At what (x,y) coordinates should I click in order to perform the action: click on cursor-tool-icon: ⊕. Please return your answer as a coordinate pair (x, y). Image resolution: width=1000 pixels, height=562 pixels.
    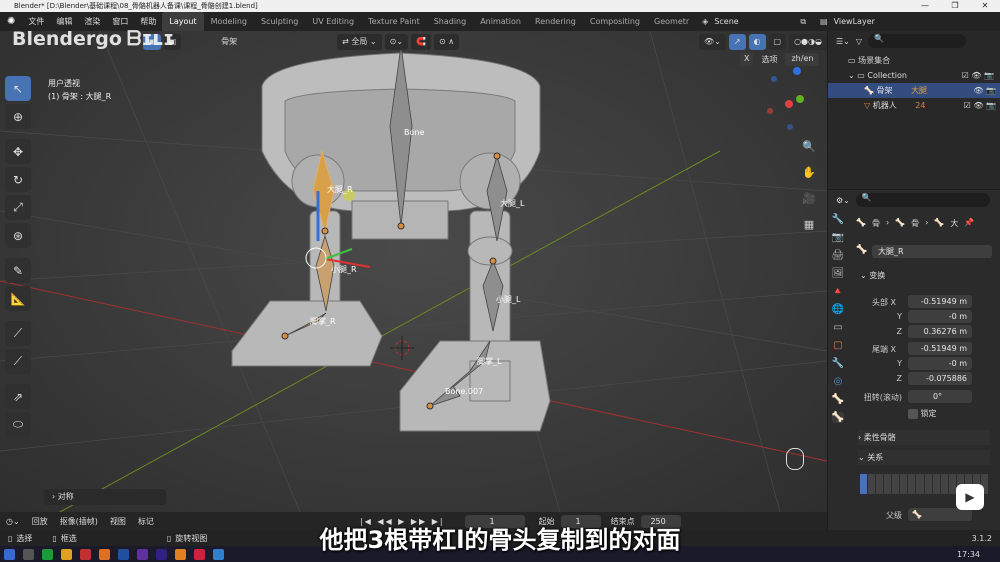
    Looking at the image, I should click on (18, 116).